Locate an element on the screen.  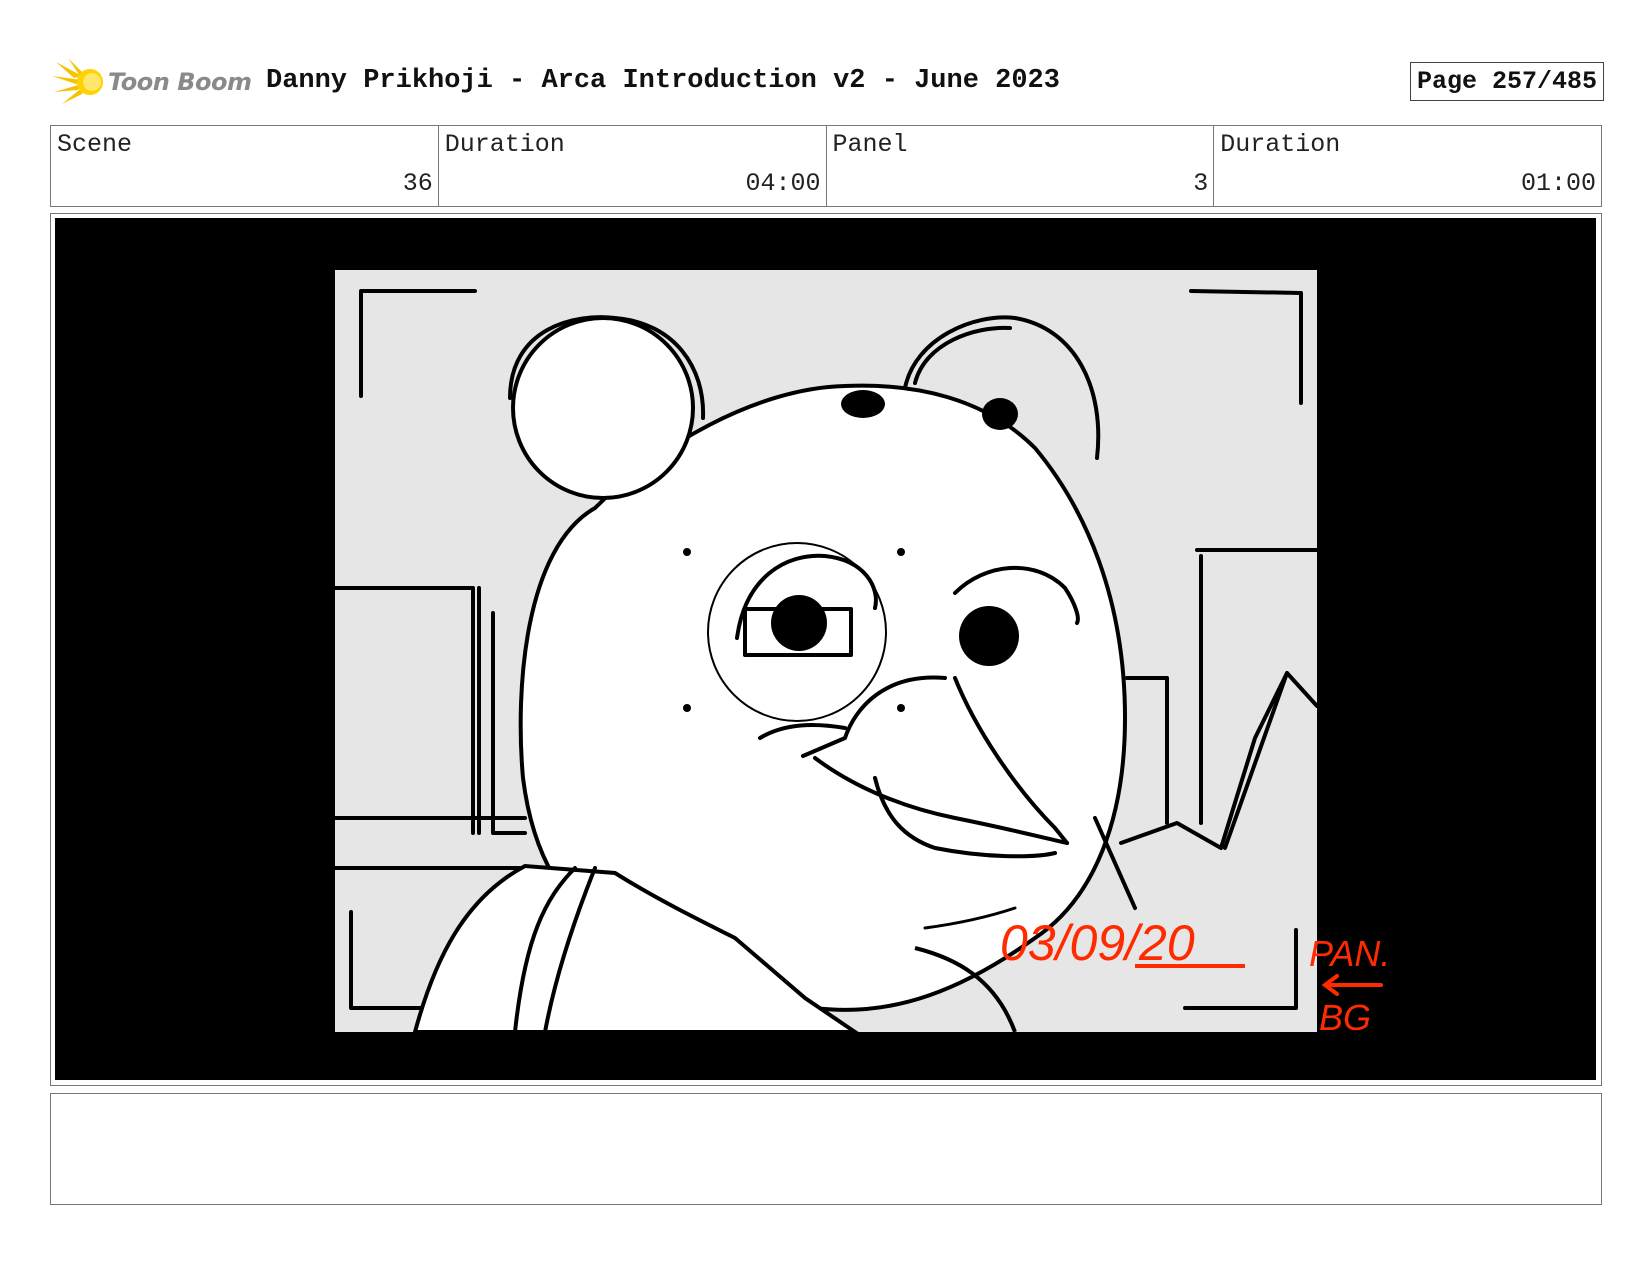
scene-duration-label: Duration is located at coordinates (504, 144).